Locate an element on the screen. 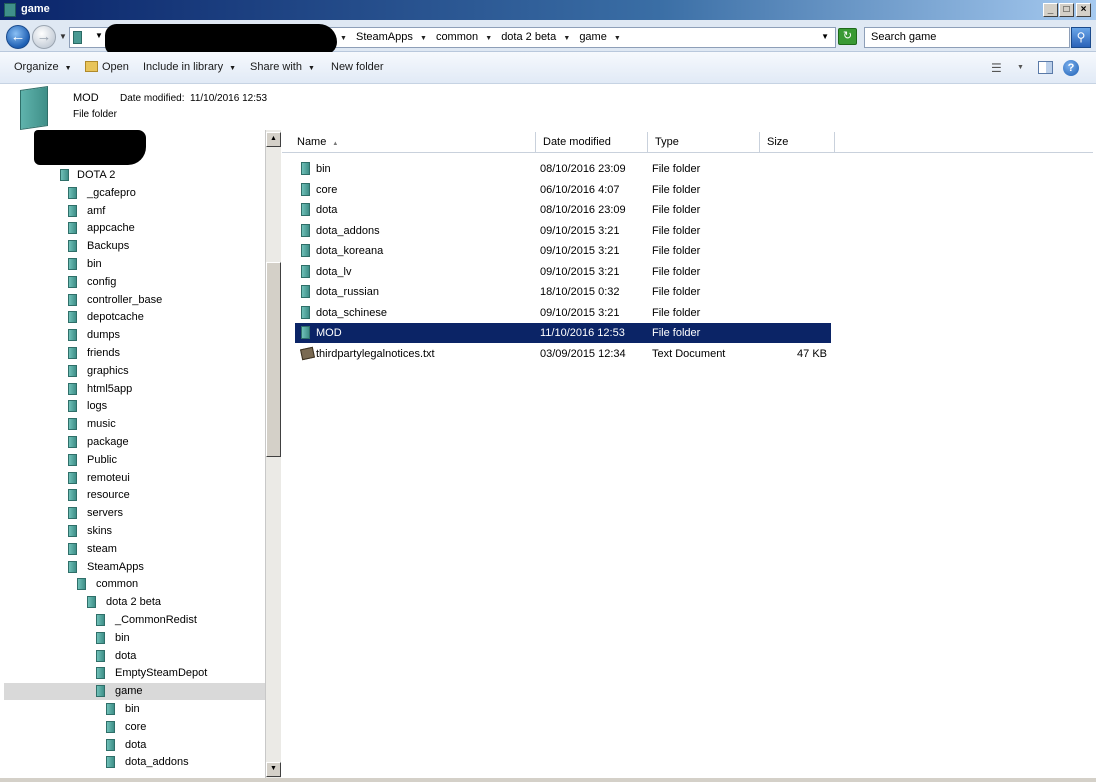 The width and height of the screenshot is (1096, 782). tree-item: config is located at coordinates (134, 282).